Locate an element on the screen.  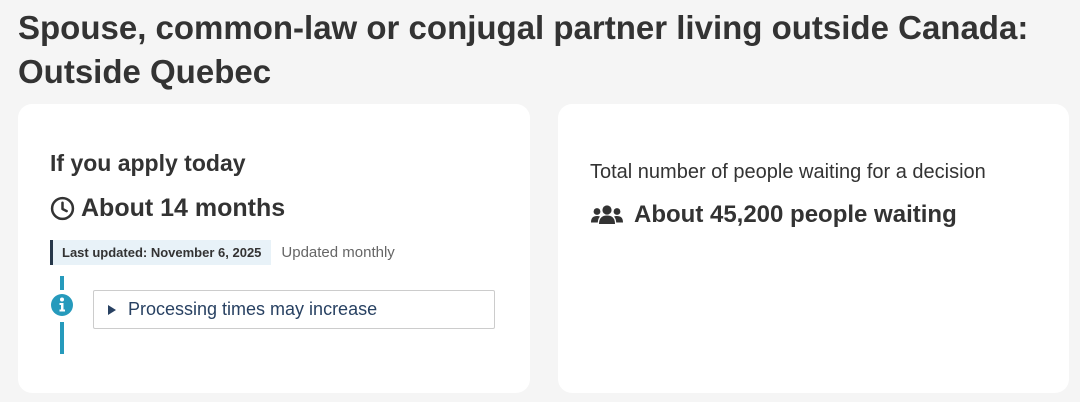
processing-notice-toggle: Processing times may increase is located at coordinates (294, 309).